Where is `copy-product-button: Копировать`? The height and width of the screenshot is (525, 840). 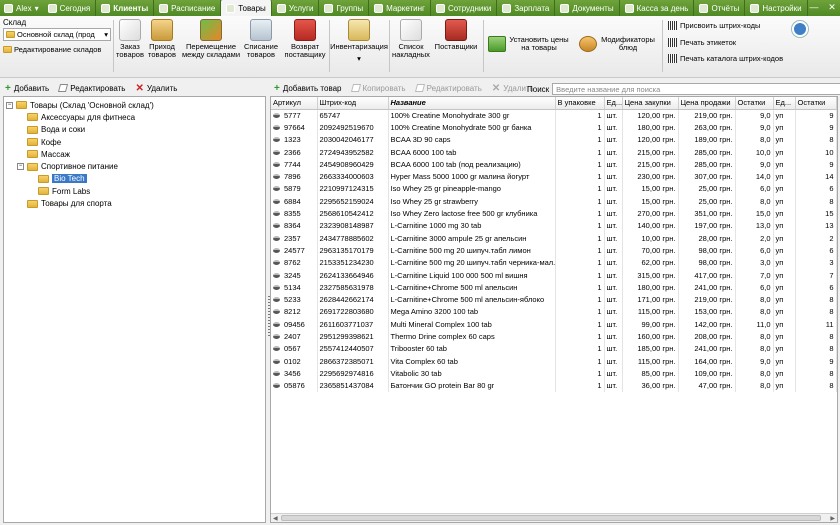
copy-product-button: Копировать is located at coordinates (378, 88).